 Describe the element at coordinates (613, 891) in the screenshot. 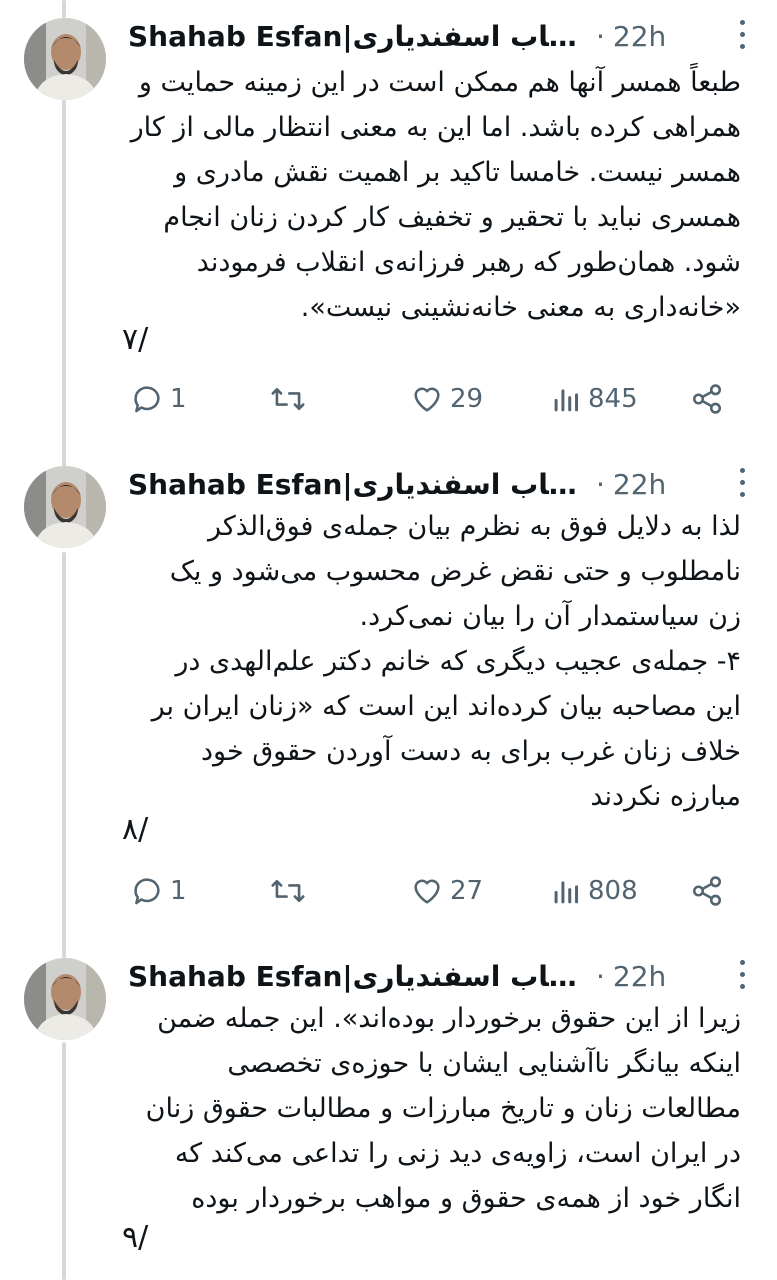

I see `view-count: 808` at that location.